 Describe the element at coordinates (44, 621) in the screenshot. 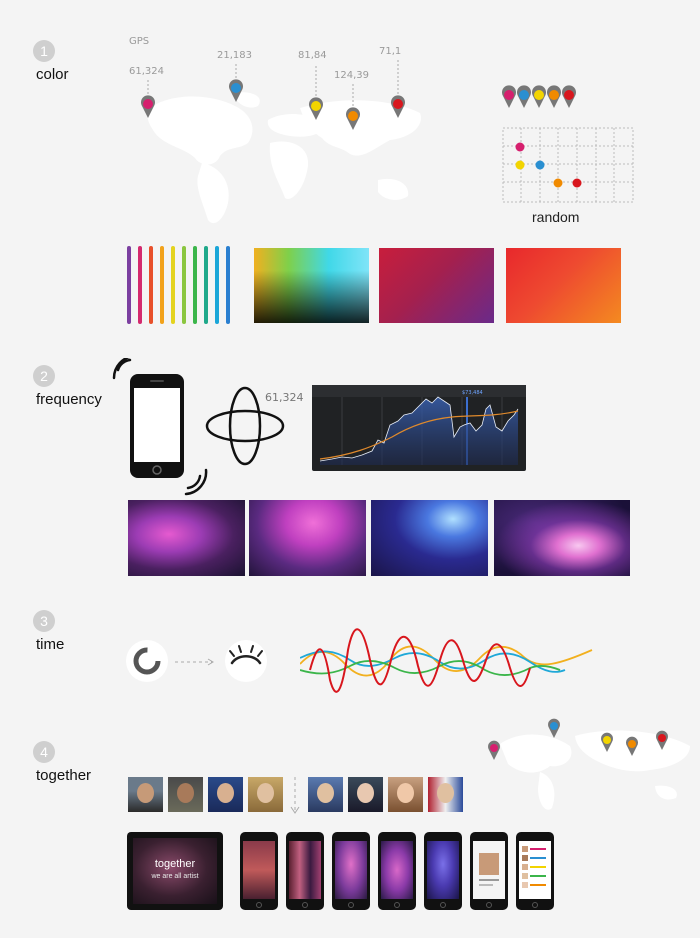

I see `step-number-3: 3` at that location.